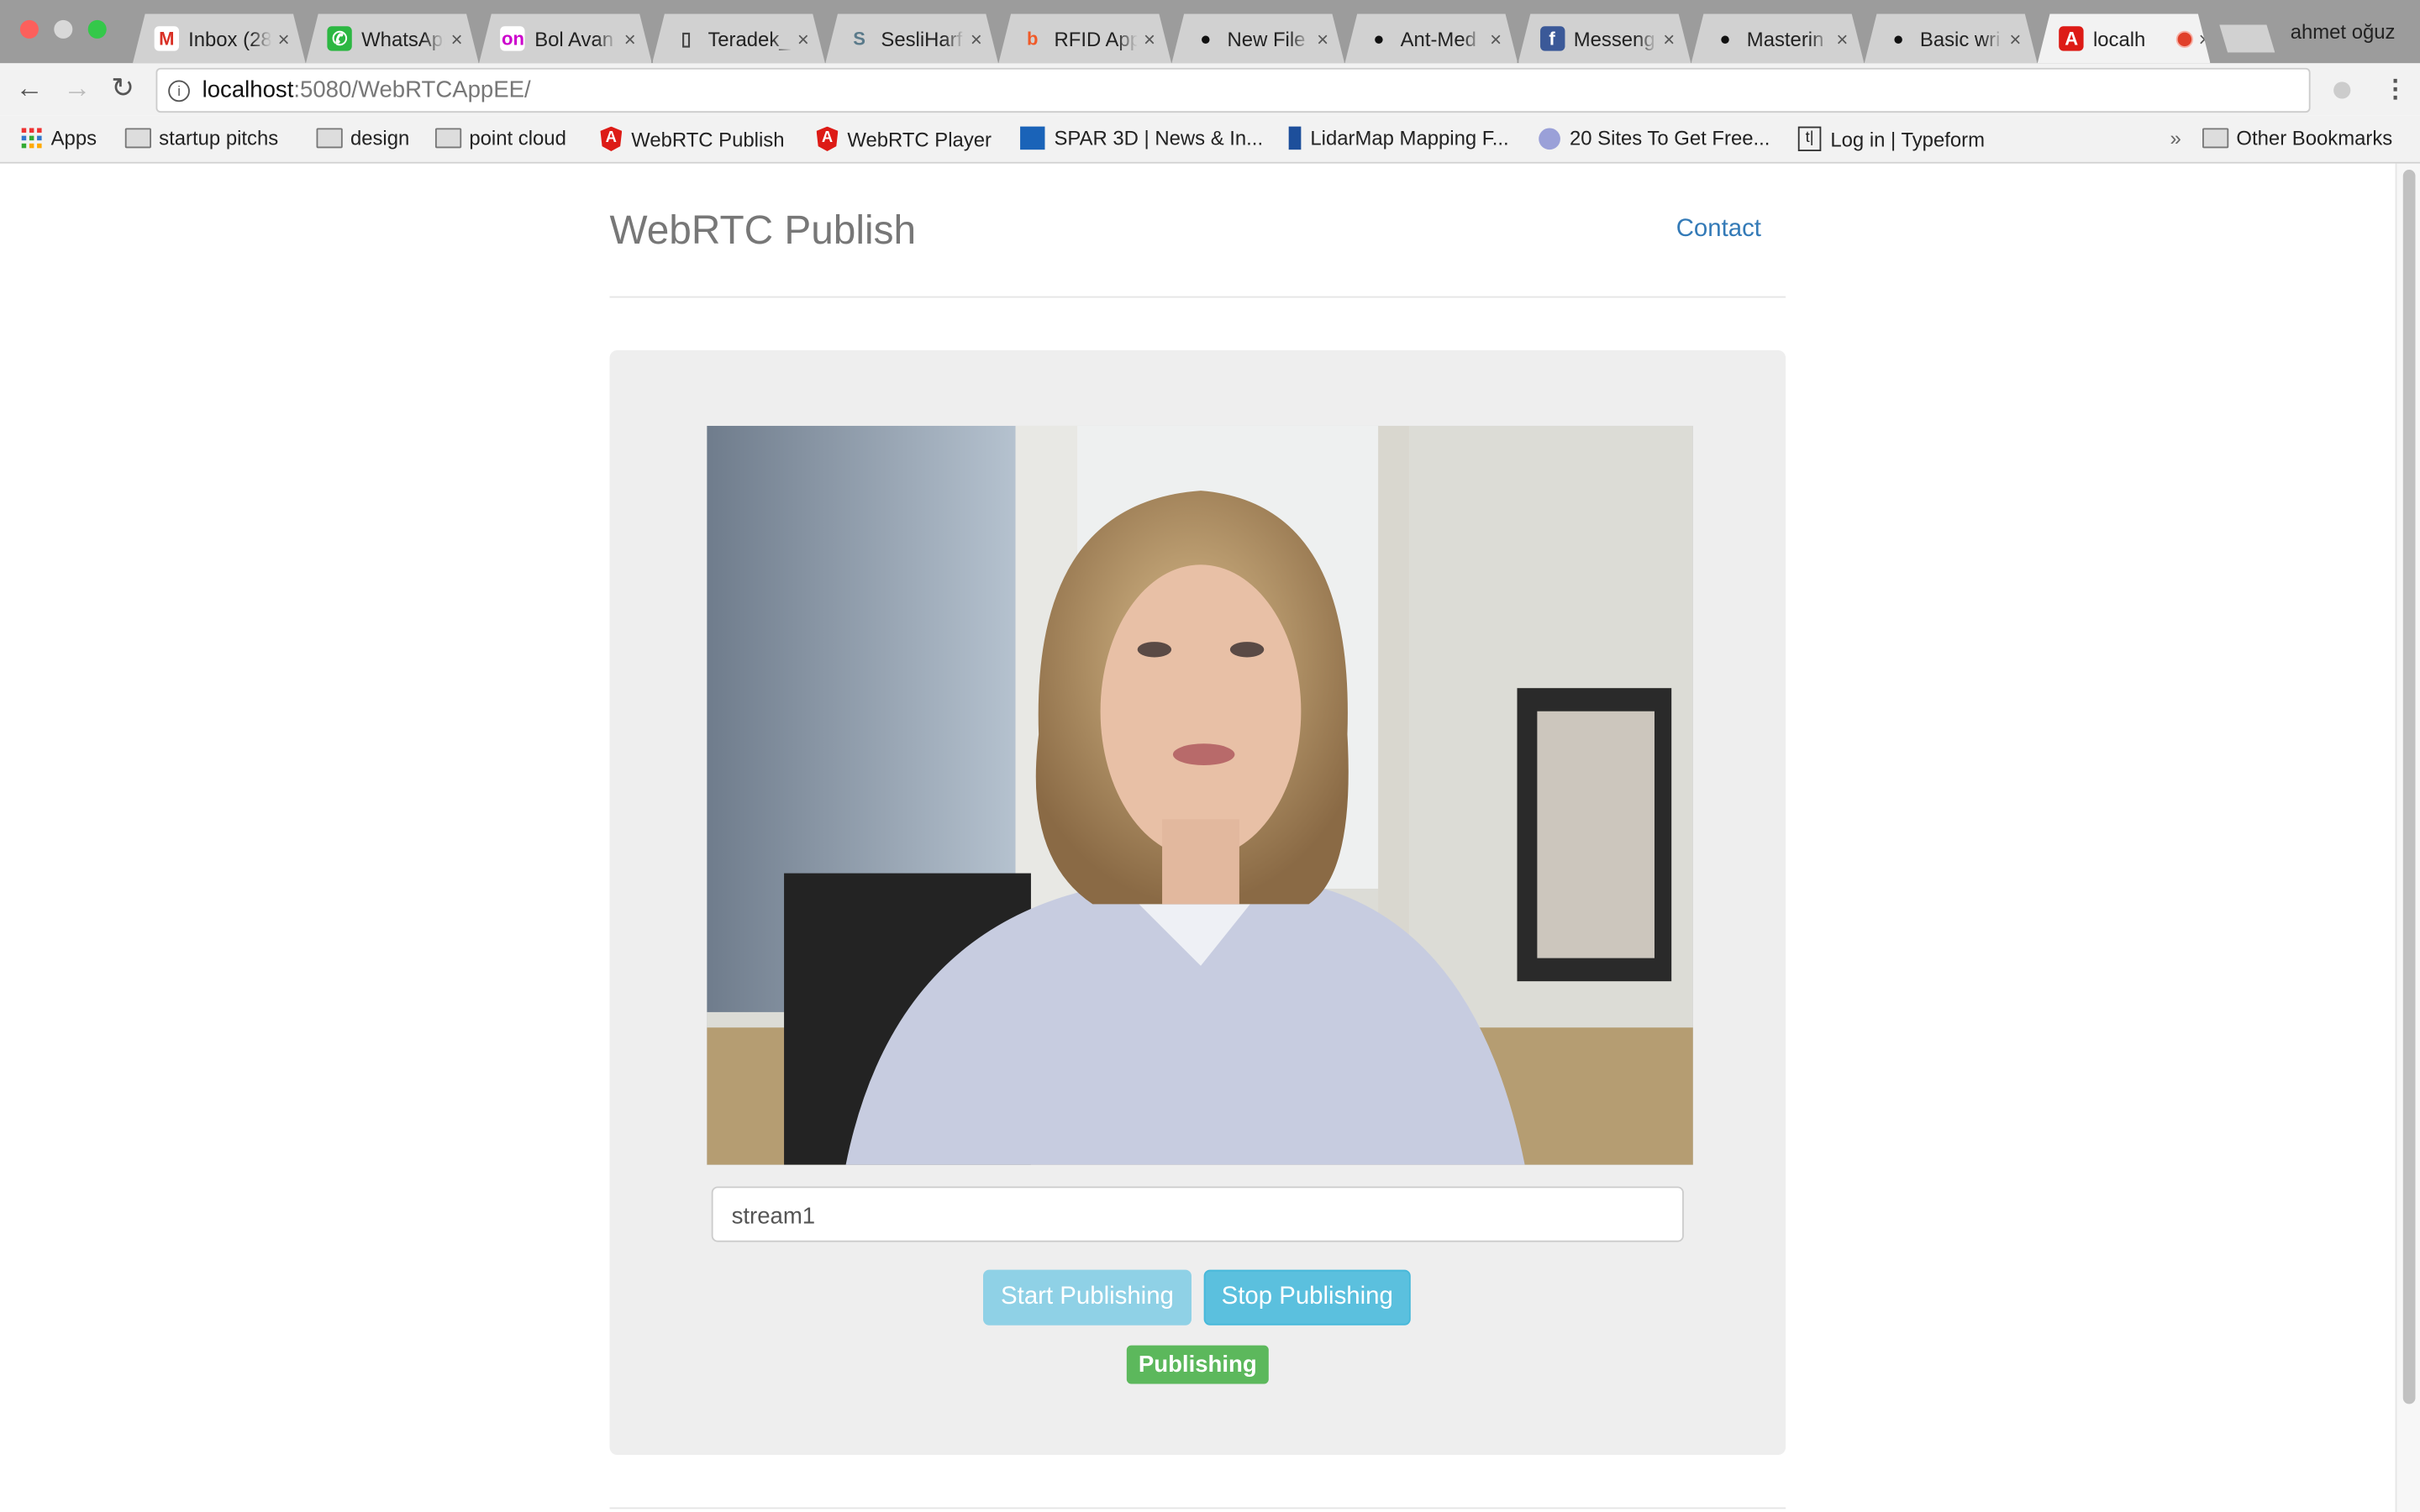 The height and width of the screenshot is (1512, 2420). What do you see at coordinates (167, 38) in the screenshot?
I see `gmail-icon: M` at bounding box center [167, 38].